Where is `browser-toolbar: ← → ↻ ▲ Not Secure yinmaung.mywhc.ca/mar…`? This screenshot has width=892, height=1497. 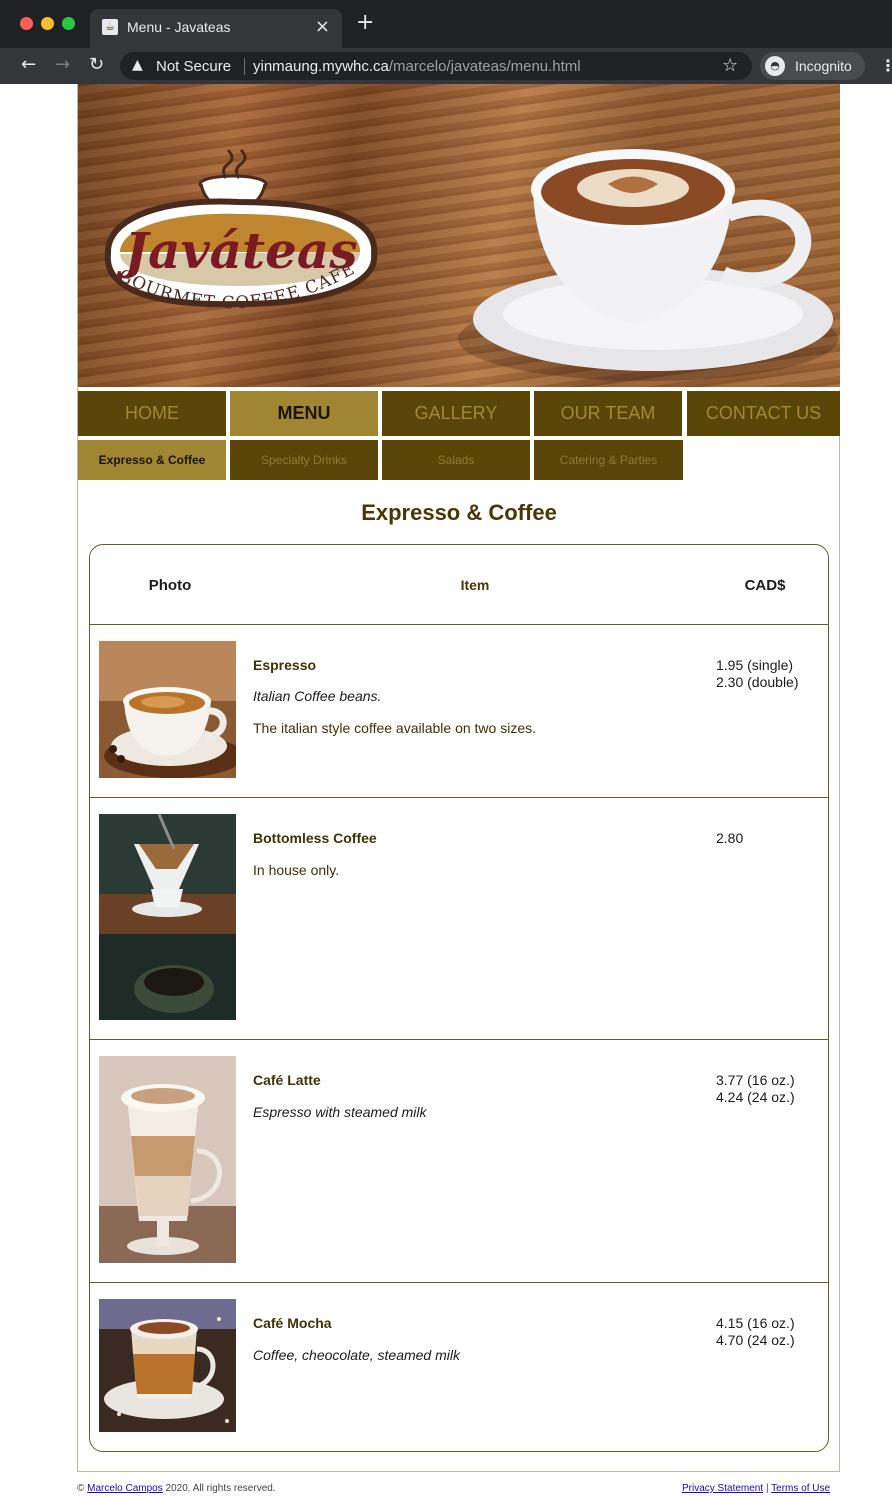
browser-toolbar: ← → ↻ ▲ Not Secure yinmaung.mywhc.ca/mar… is located at coordinates (446, 66).